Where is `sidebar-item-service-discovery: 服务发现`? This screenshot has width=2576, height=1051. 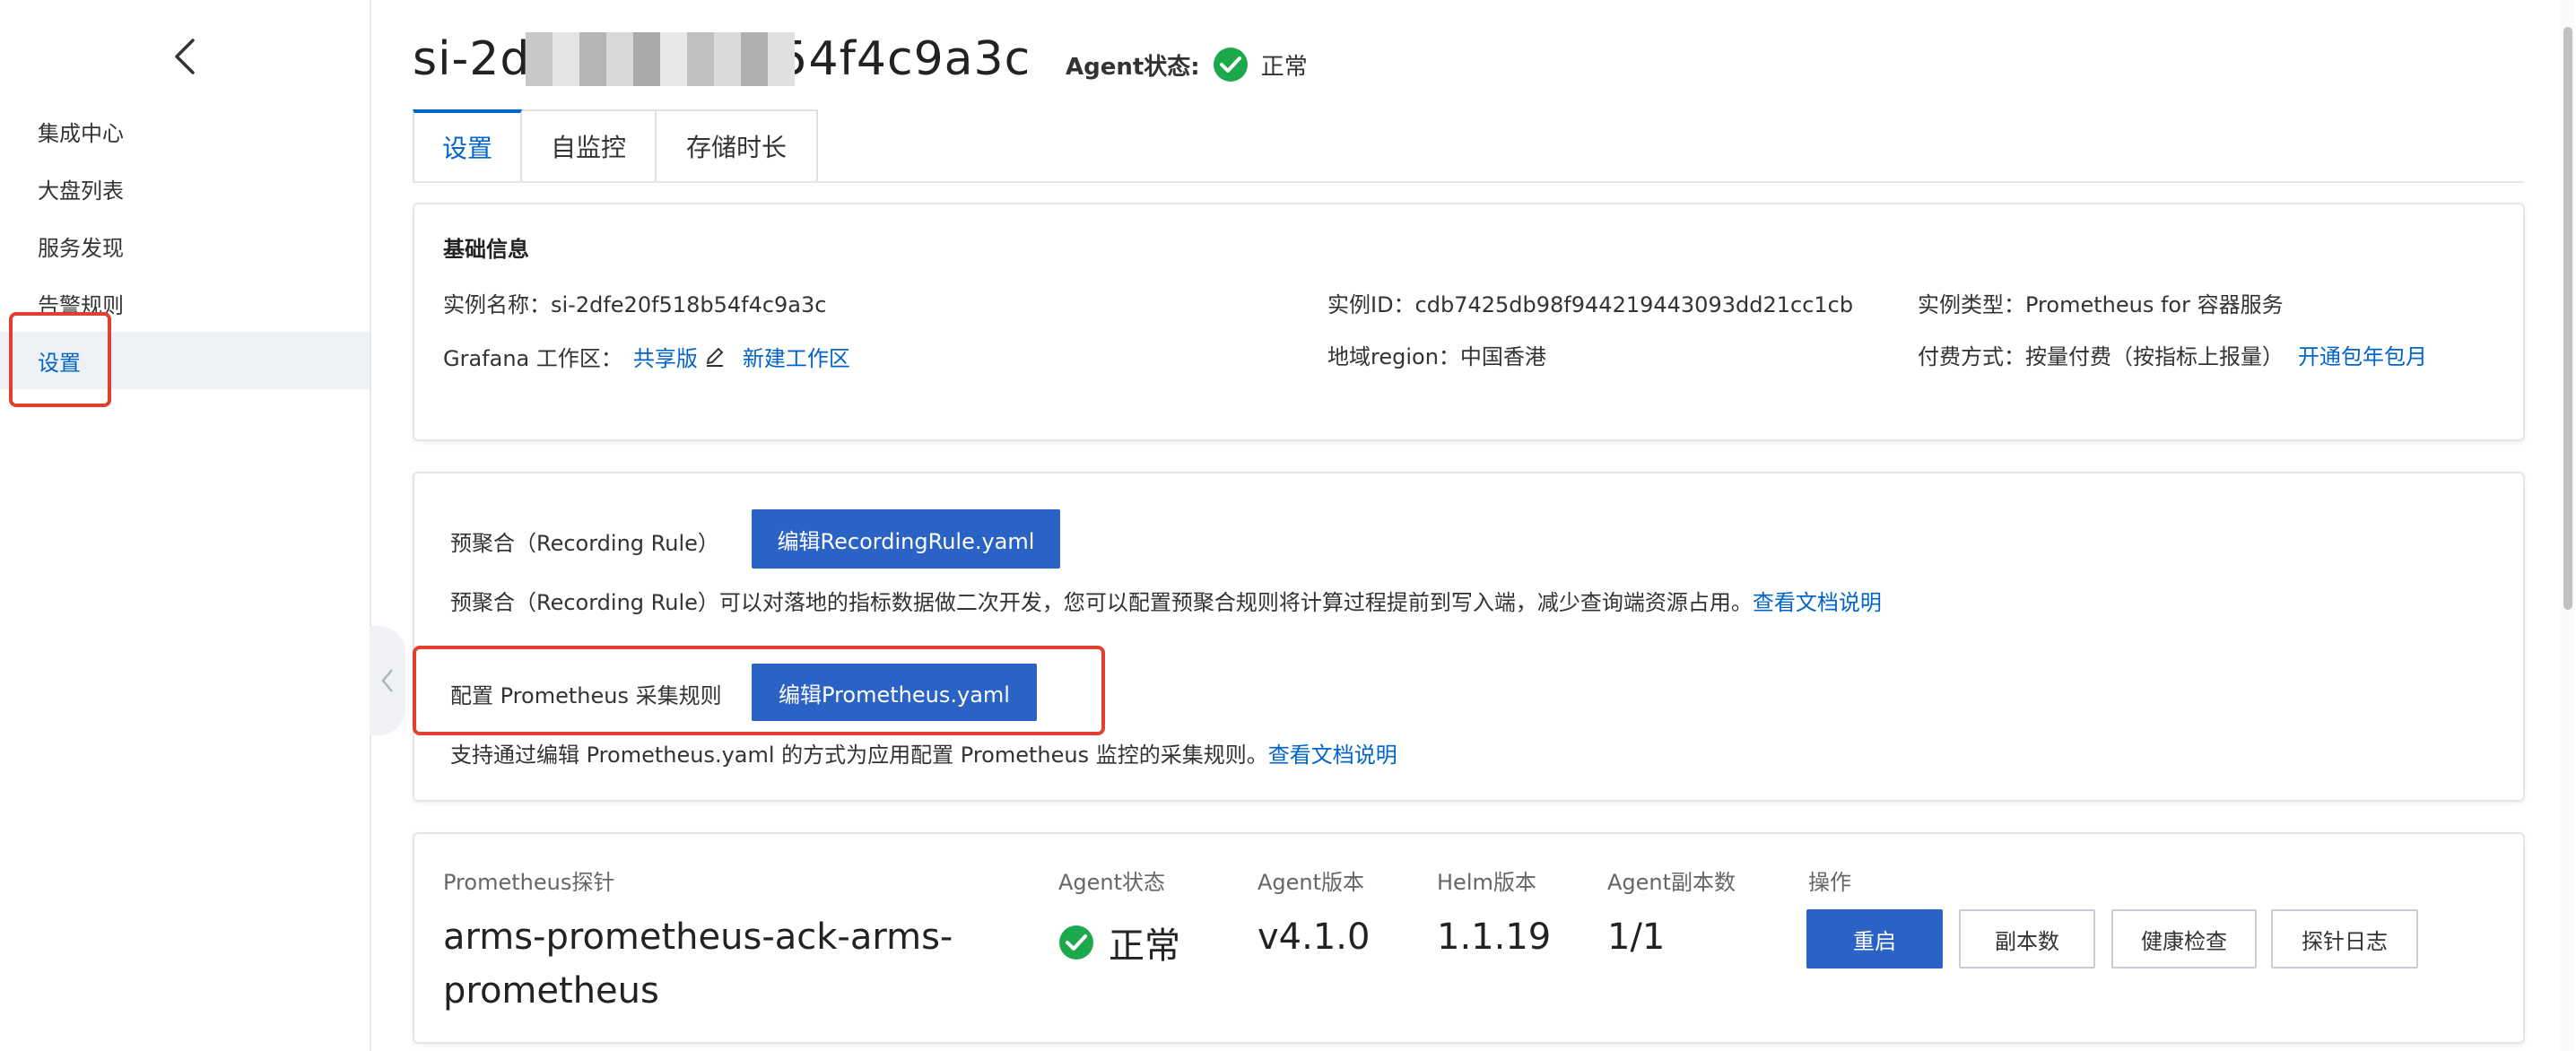 sidebar-item-service-discovery: 服务发现 is located at coordinates (185, 245).